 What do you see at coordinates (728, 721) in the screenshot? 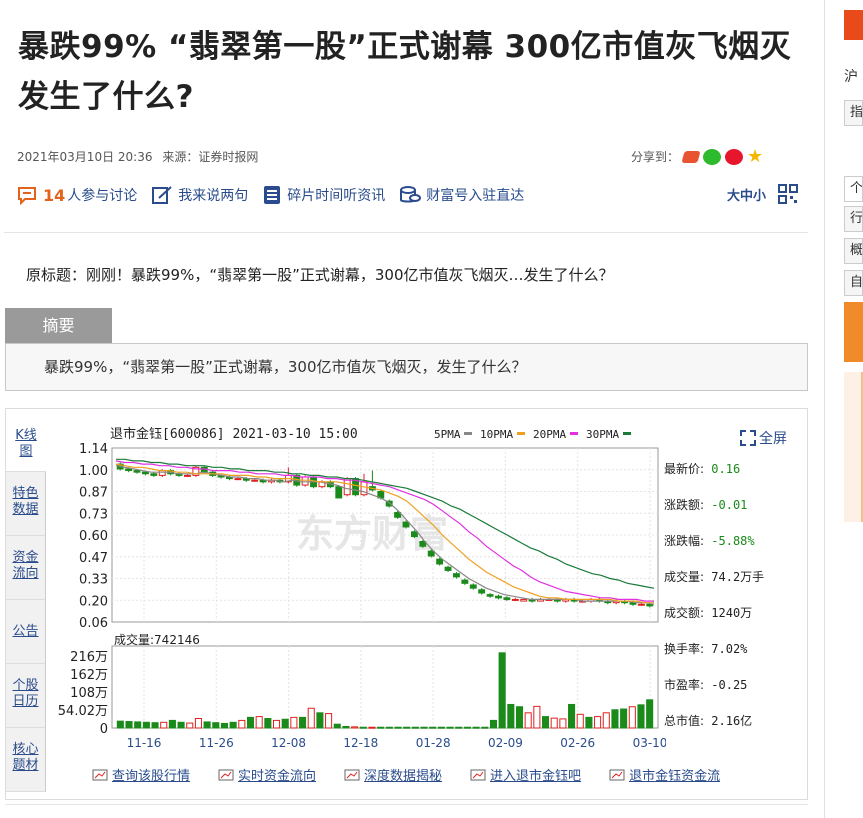
I see `stat-value: 2.16亿` at bounding box center [728, 721].